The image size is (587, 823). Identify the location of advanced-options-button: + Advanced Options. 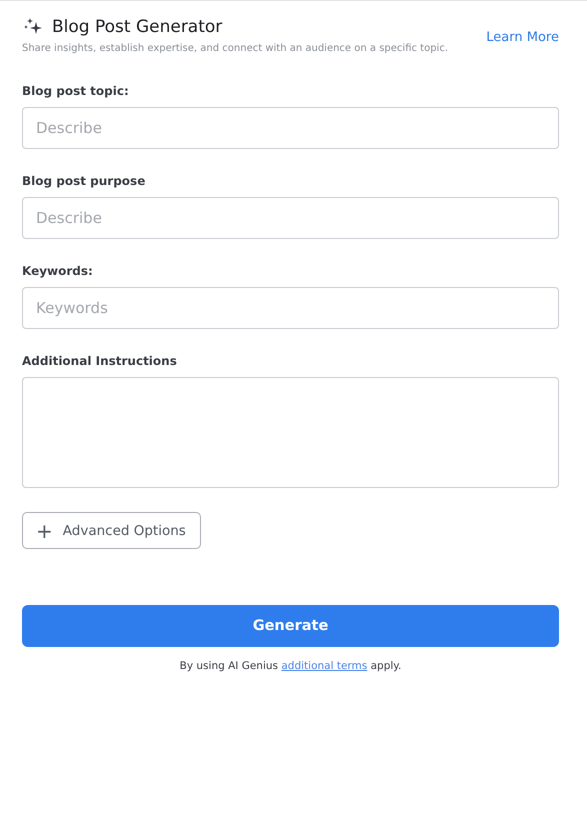
(111, 530).